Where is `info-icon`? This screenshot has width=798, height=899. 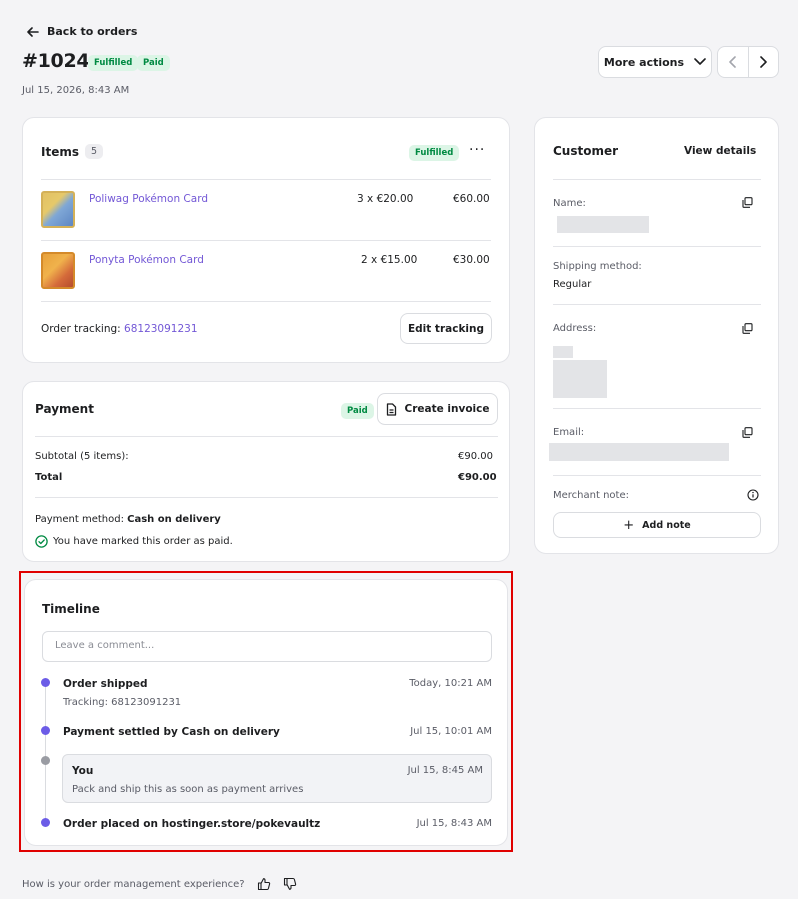 info-icon is located at coordinates (753, 495).